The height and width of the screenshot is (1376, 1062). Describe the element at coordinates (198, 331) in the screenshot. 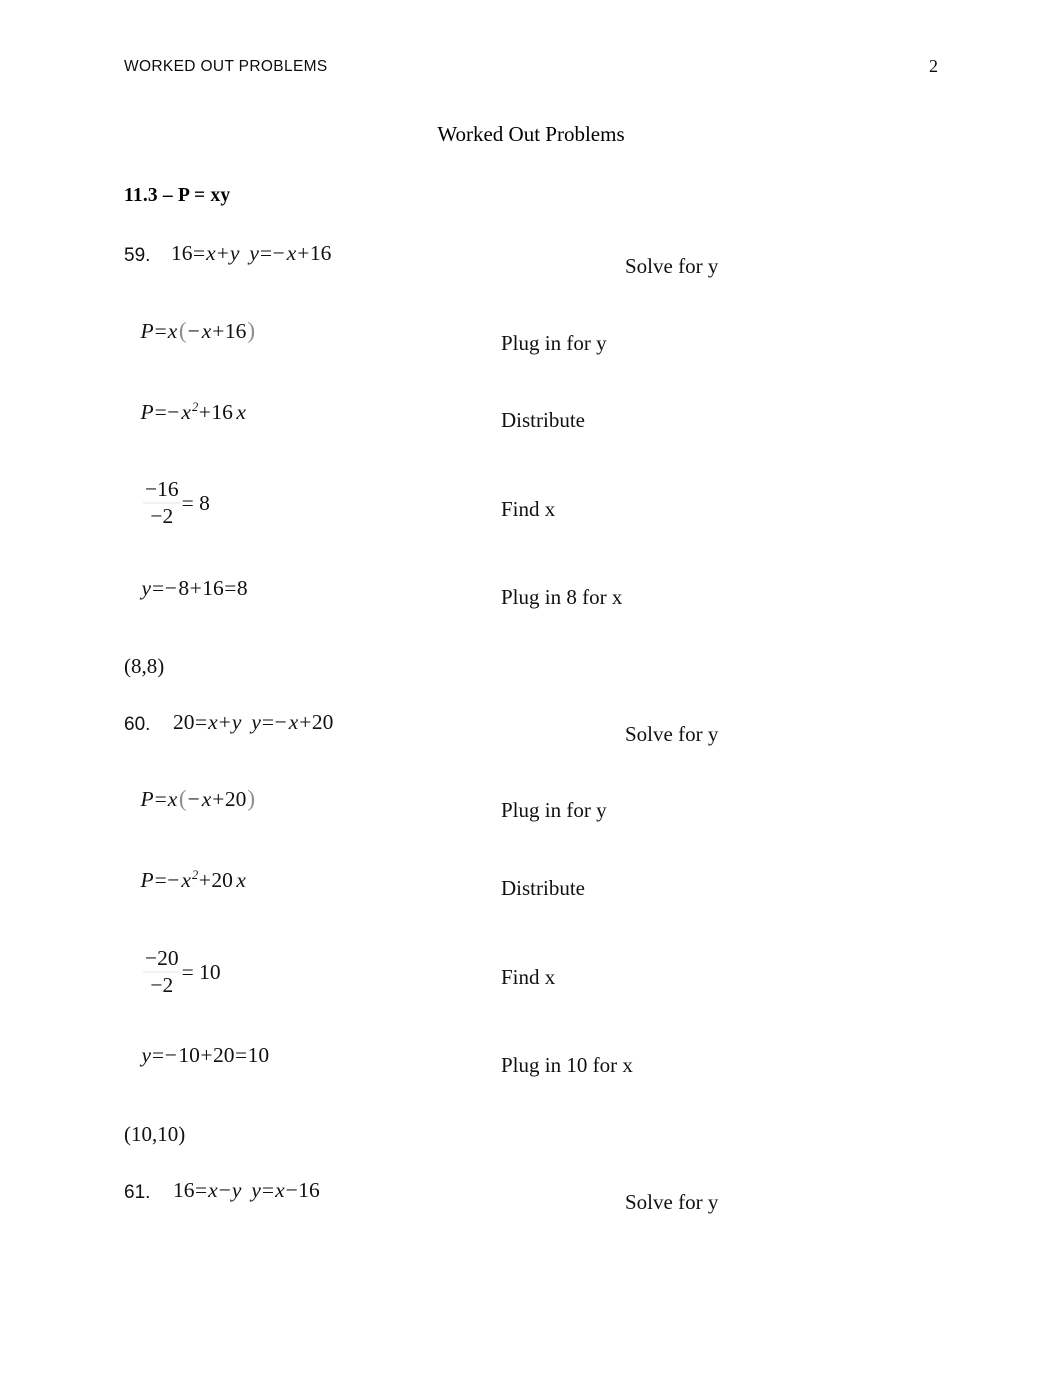

I see `math-expression-59-2: P=x(−x+16)` at that location.